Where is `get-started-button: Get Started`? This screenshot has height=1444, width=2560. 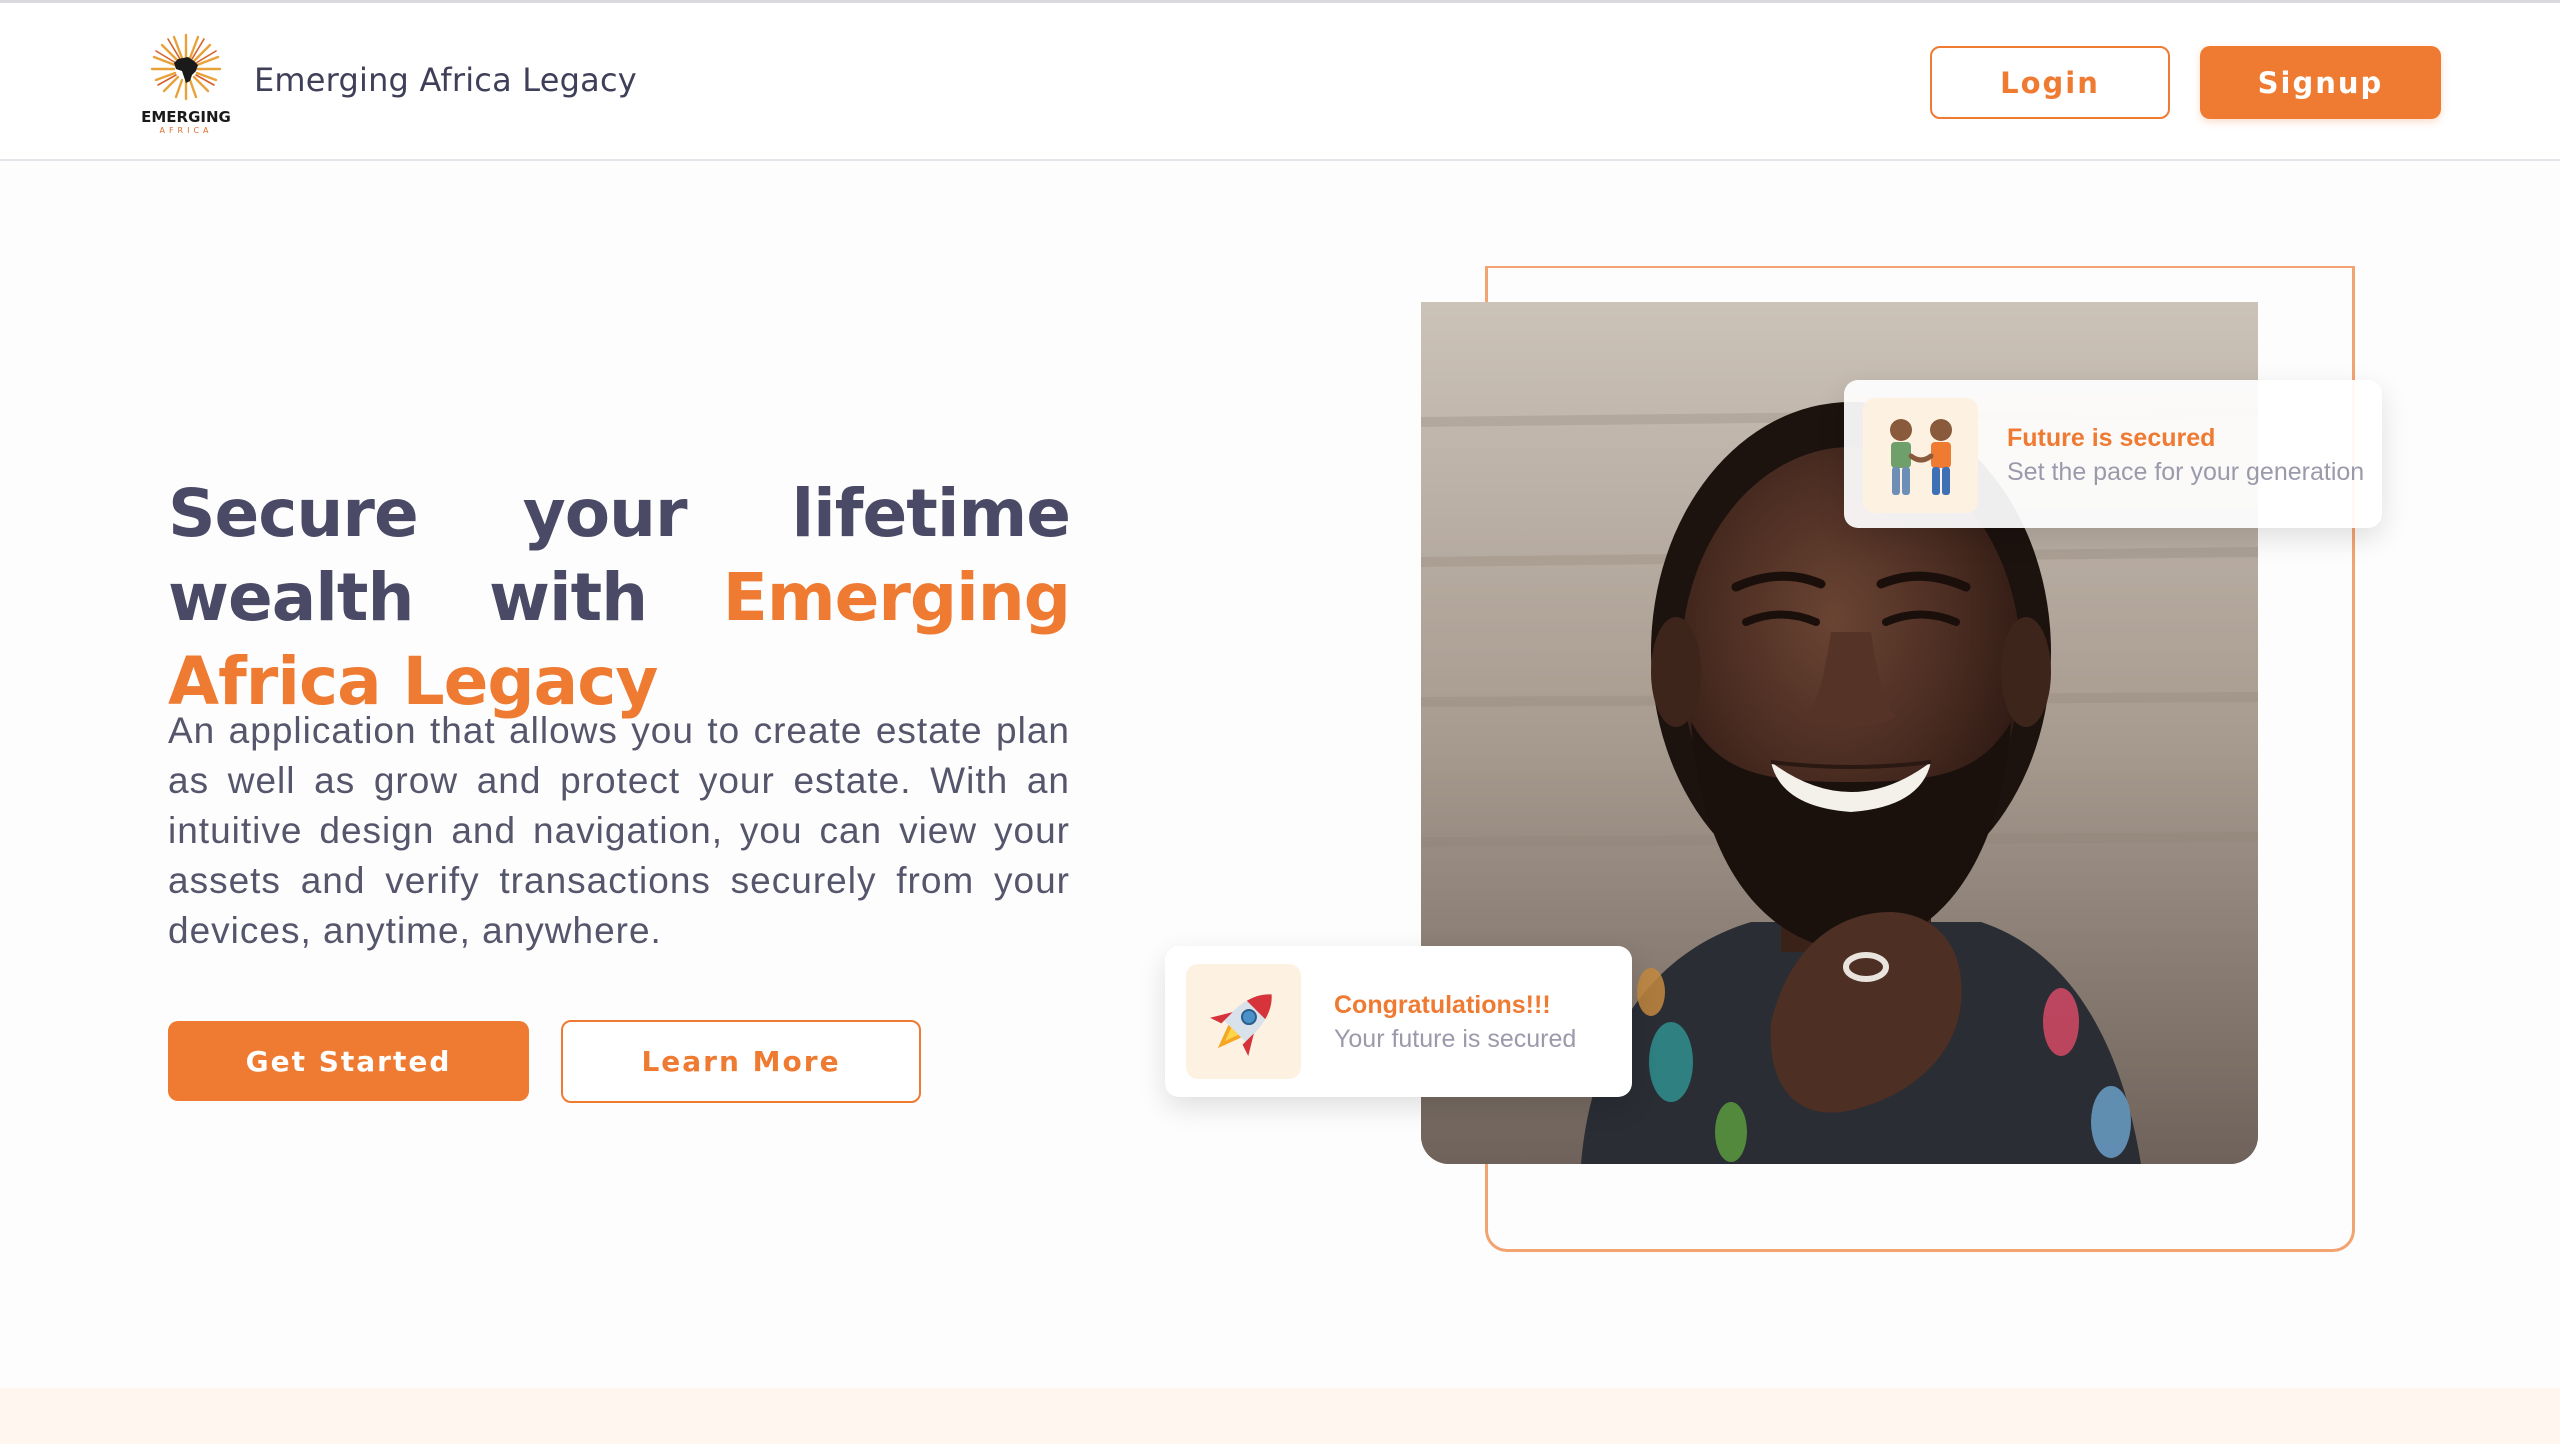
get-started-button: Get Started is located at coordinates (348, 1061).